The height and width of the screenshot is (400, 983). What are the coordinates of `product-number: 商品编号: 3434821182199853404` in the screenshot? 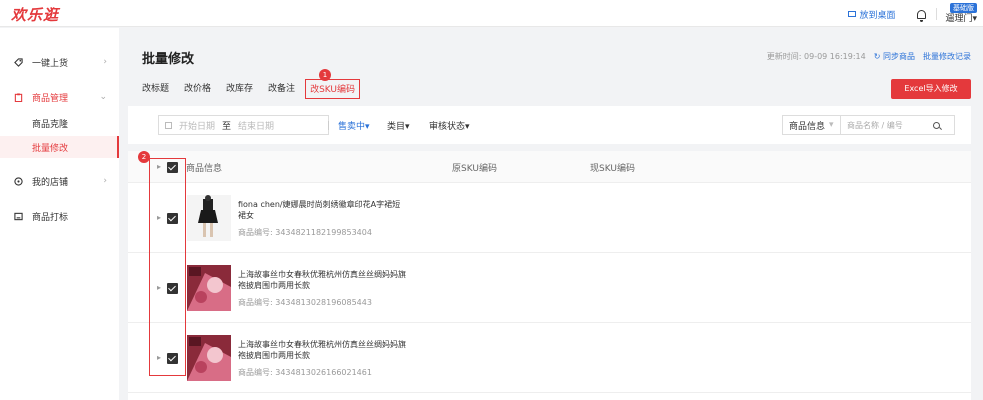 It's located at (305, 232).